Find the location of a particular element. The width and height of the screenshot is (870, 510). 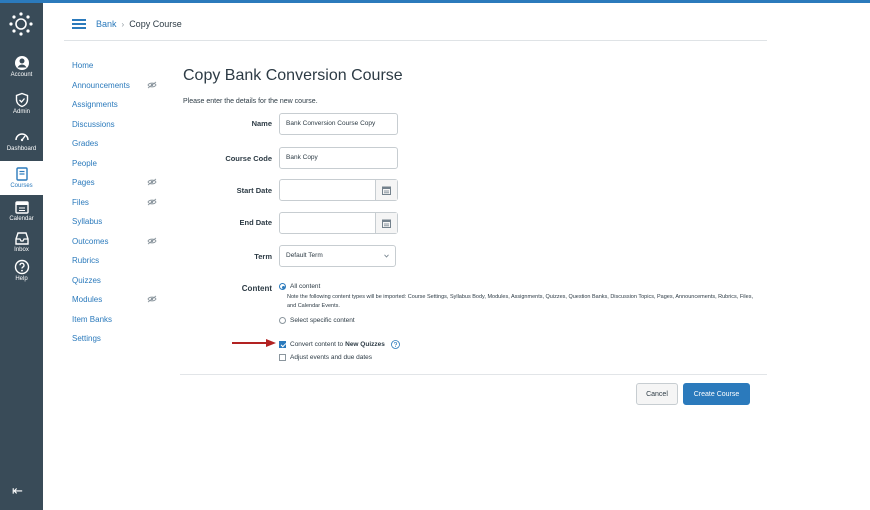

select-specific-radio is located at coordinates (282, 320).